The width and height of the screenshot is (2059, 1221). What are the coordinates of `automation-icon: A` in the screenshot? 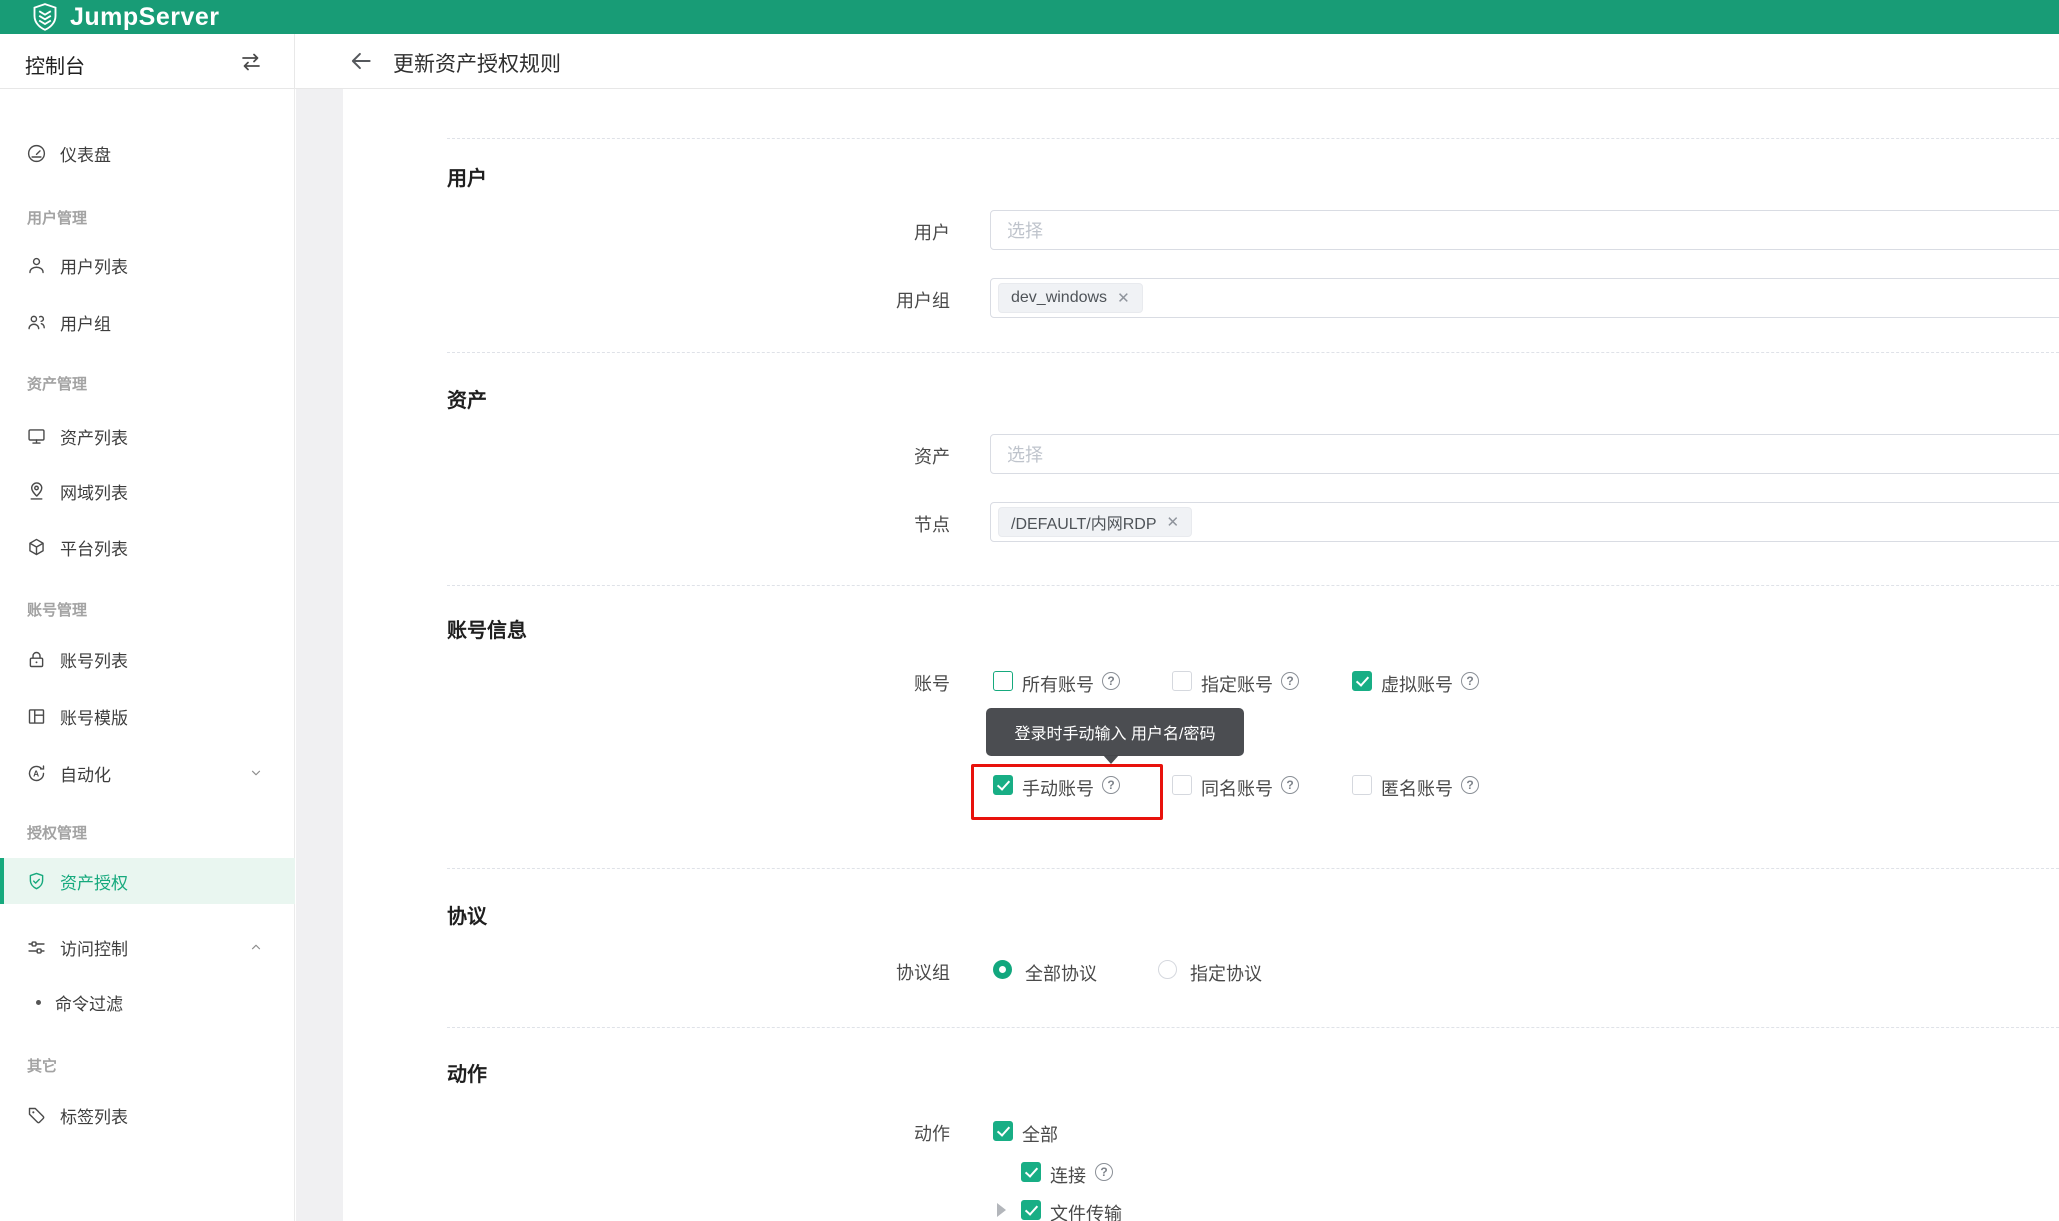 It's located at (36, 773).